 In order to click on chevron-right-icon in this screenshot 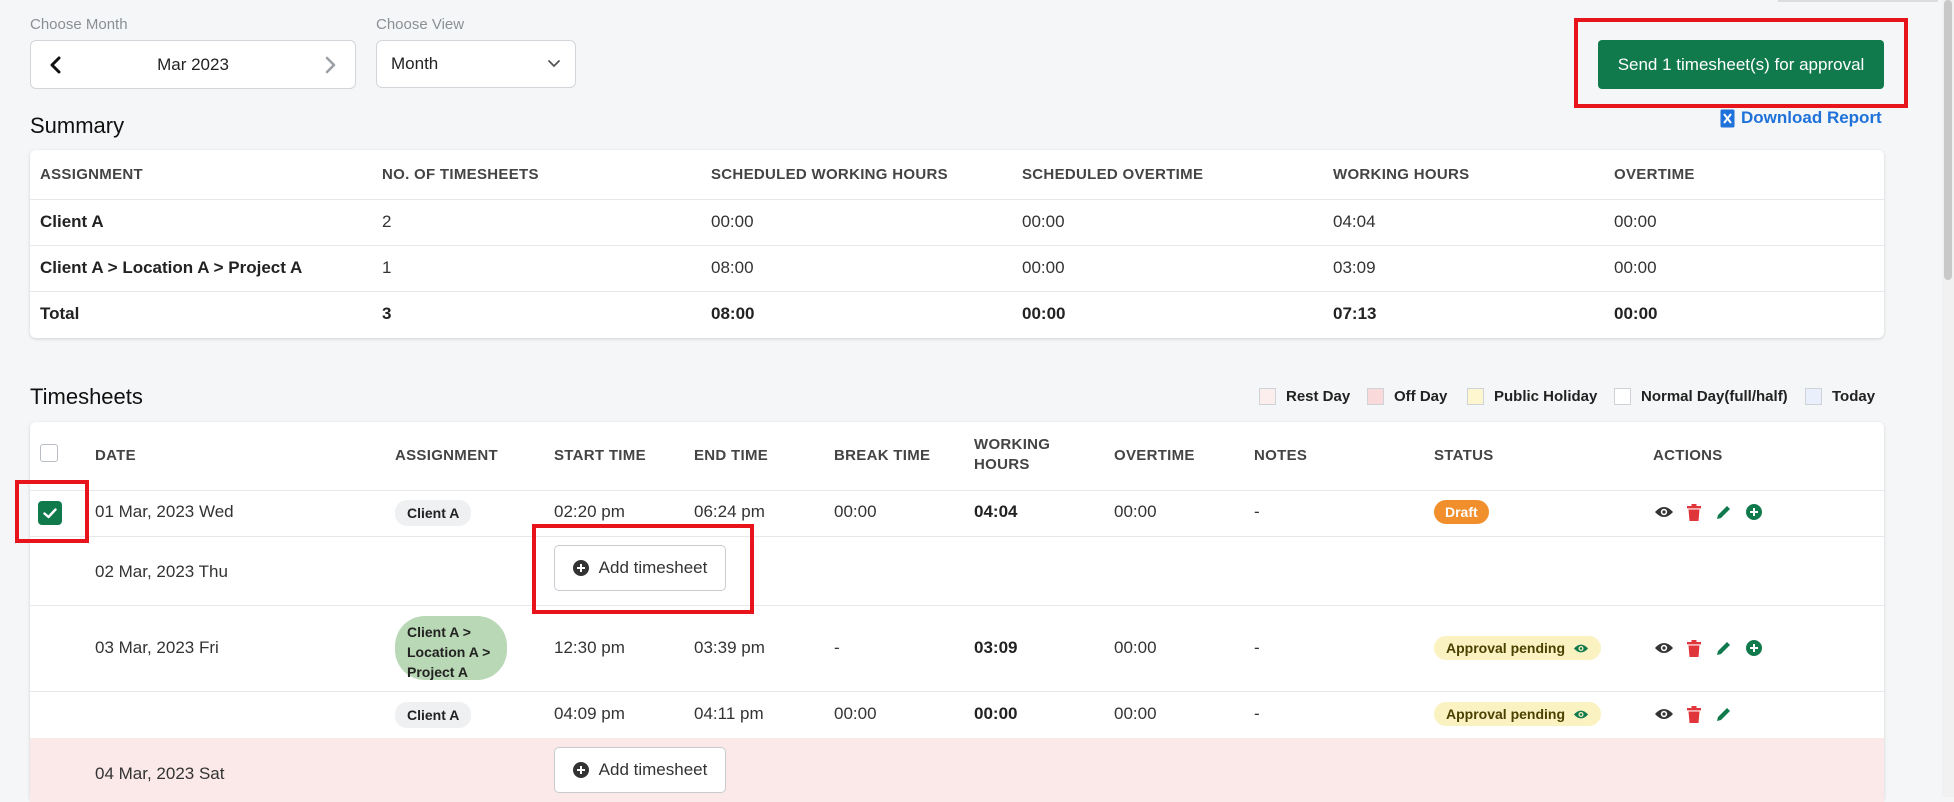, I will do `click(330, 64)`.